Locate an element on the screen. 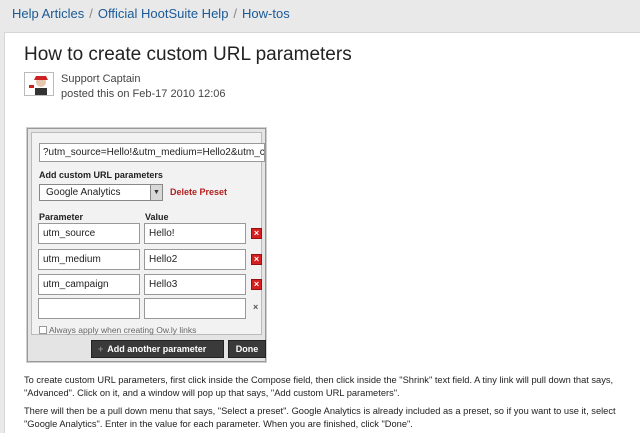 This screenshot has width=640, height=433. avatar is located at coordinates (39, 84).